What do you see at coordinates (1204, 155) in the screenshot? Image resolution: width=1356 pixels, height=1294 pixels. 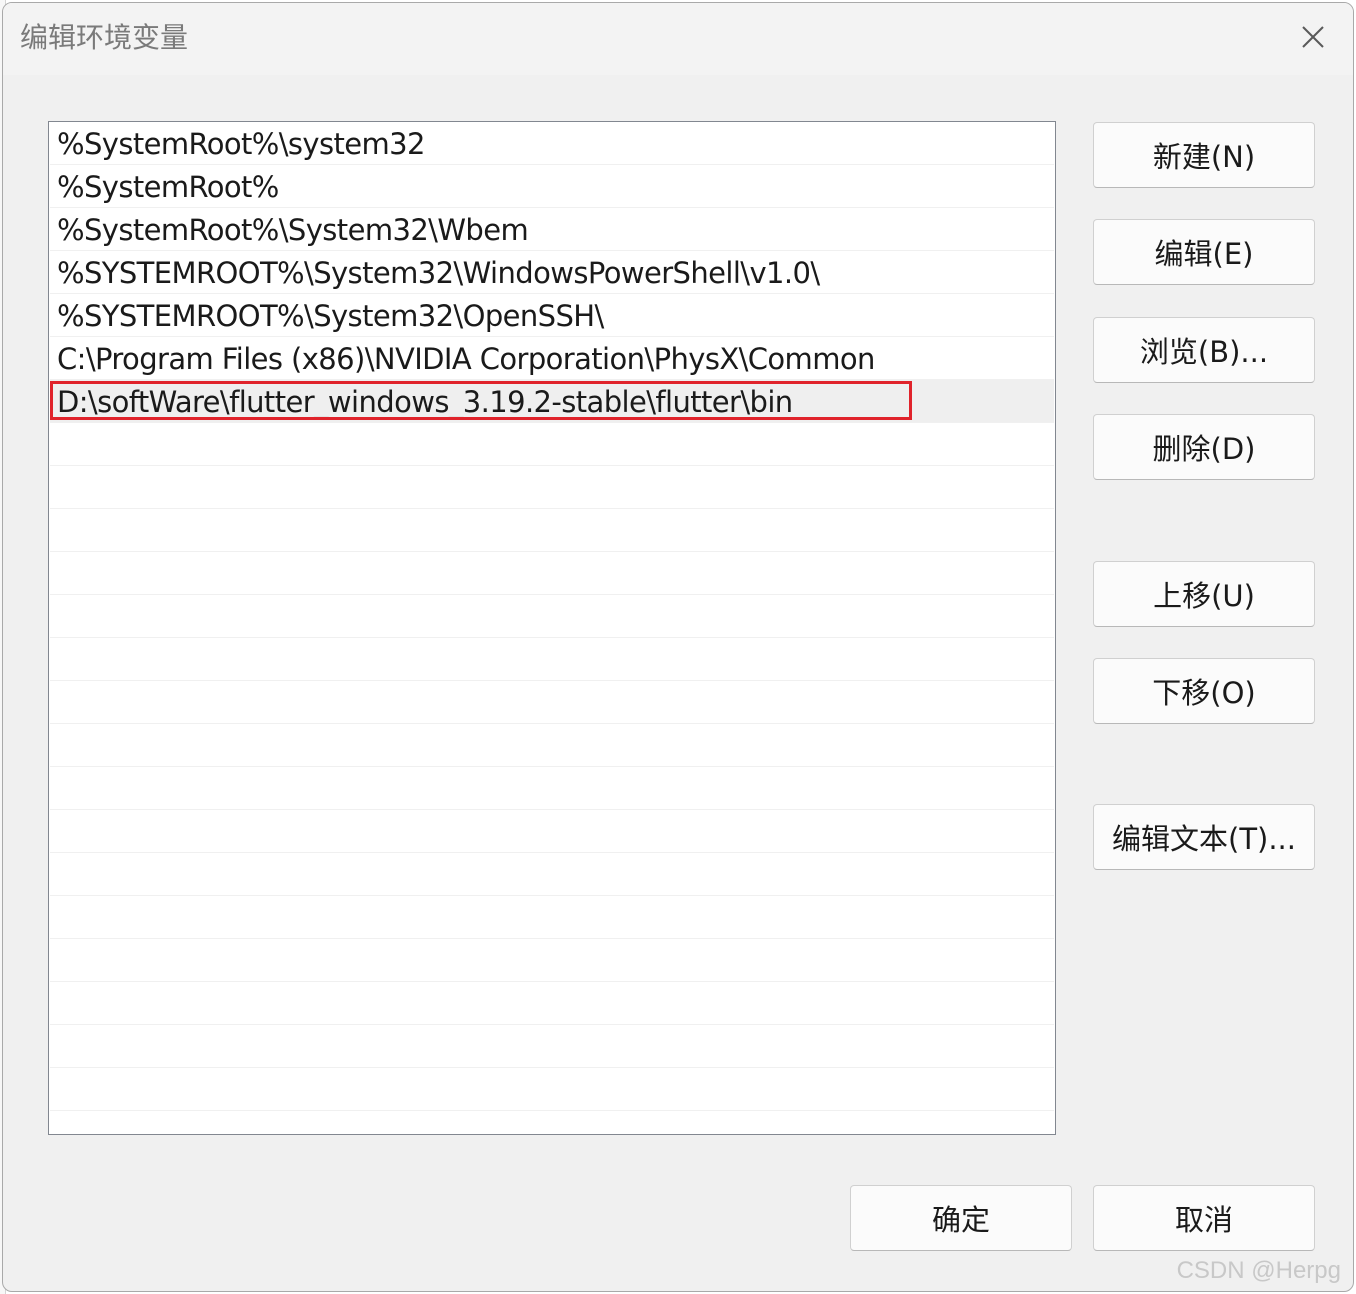 I see `new-button: 新建(N)` at bounding box center [1204, 155].